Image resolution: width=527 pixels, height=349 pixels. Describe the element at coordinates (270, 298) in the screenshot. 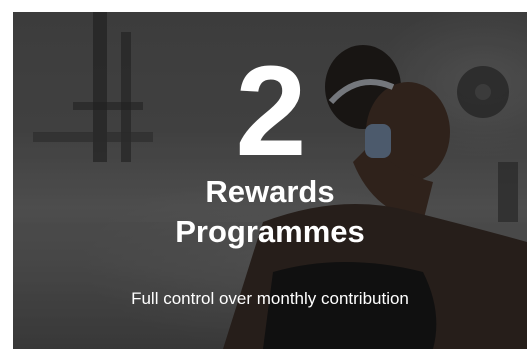

I see `hero-subtitle: Full control over monthly contribution` at that location.